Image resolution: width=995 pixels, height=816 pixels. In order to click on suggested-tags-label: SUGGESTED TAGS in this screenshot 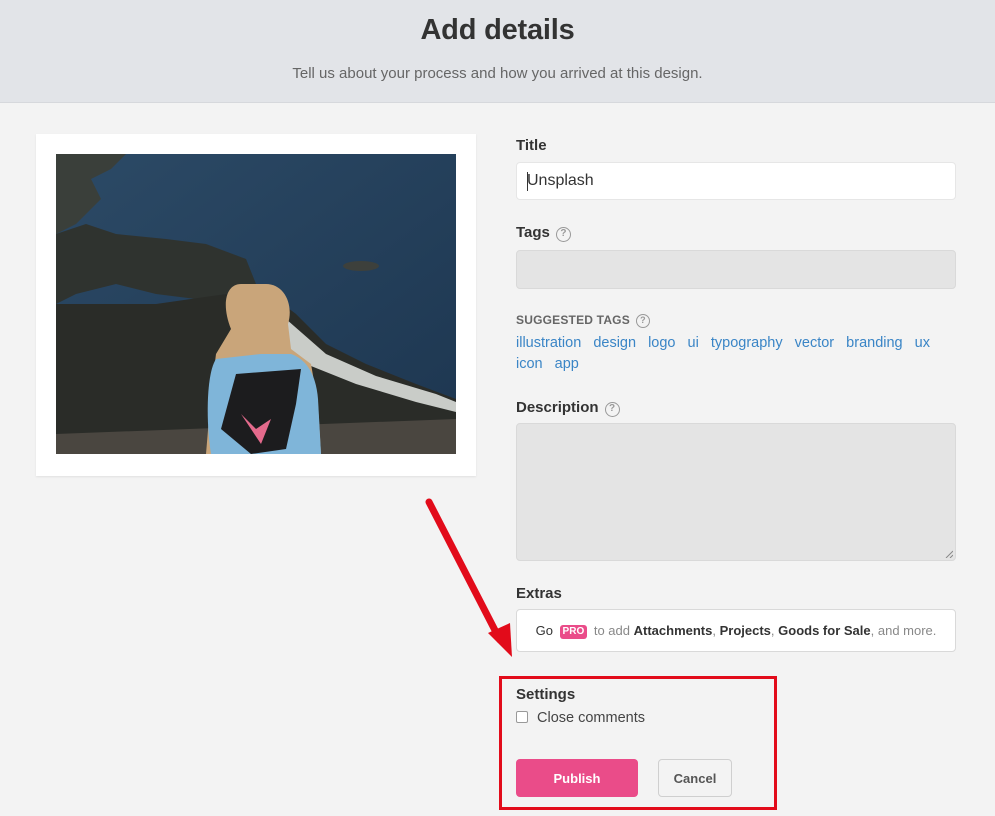, I will do `click(573, 320)`.